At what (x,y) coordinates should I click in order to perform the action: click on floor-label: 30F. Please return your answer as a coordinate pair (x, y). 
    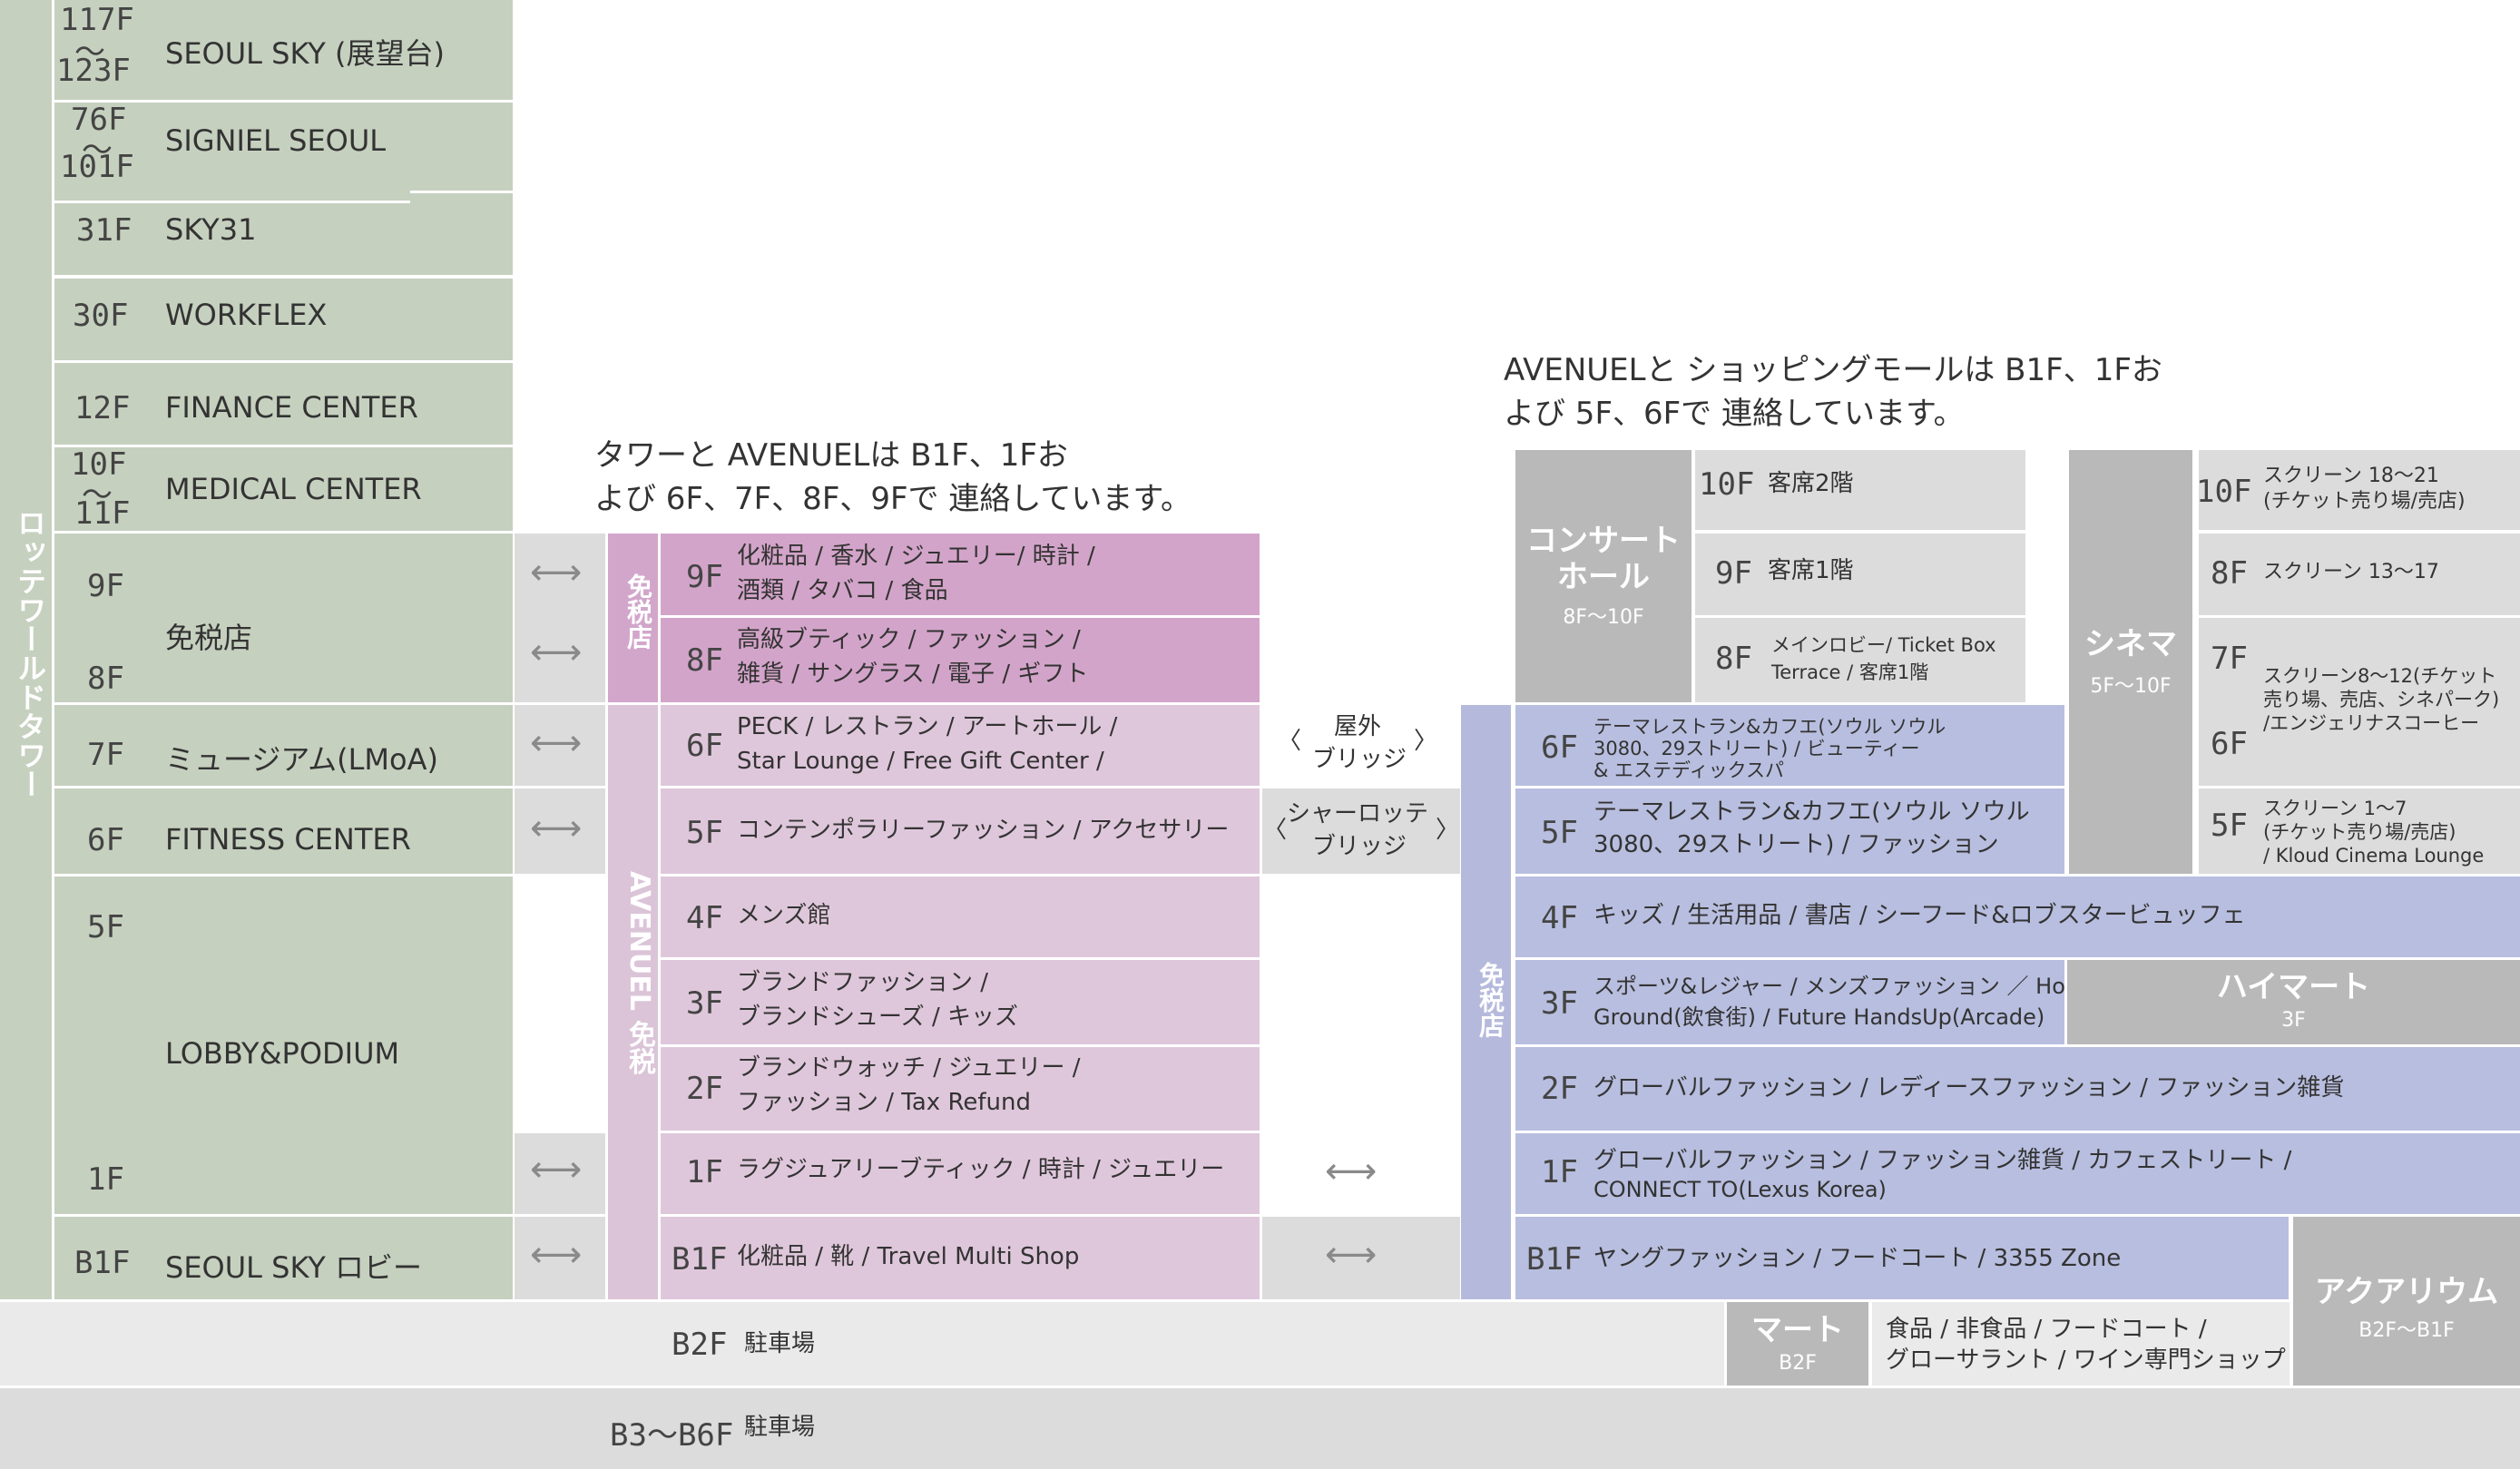
    Looking at the image, I should click on (101, 316).